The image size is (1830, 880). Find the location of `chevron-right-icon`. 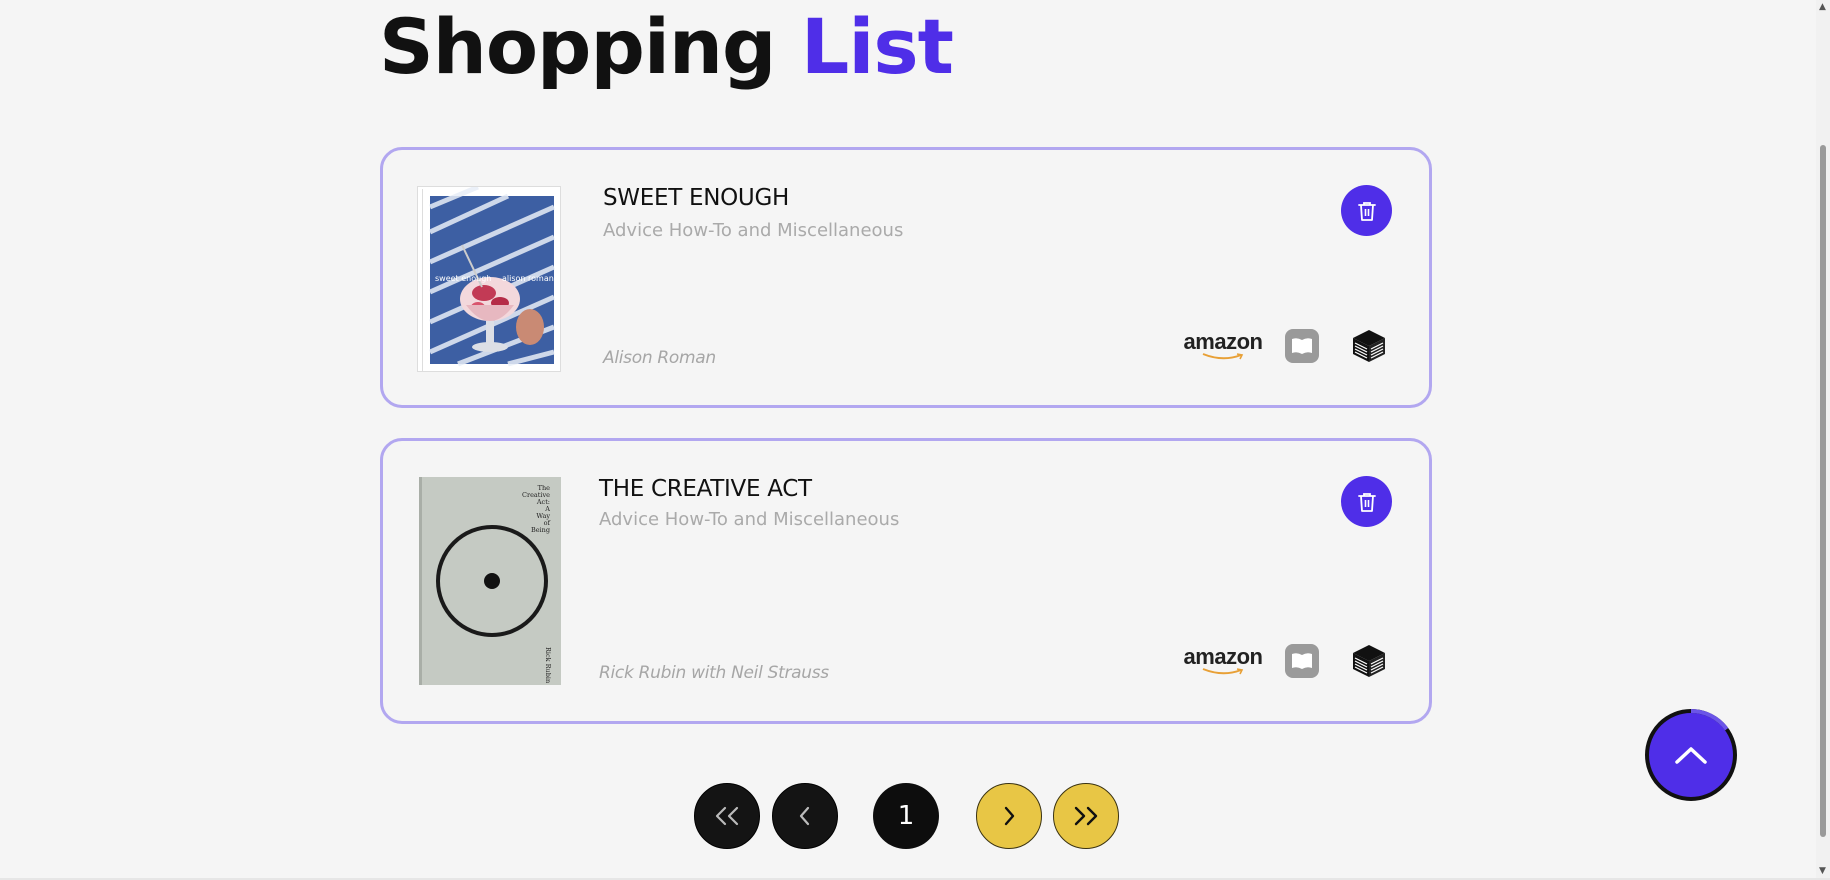

chevron-right-icon is located at coordinates (1009, 816).